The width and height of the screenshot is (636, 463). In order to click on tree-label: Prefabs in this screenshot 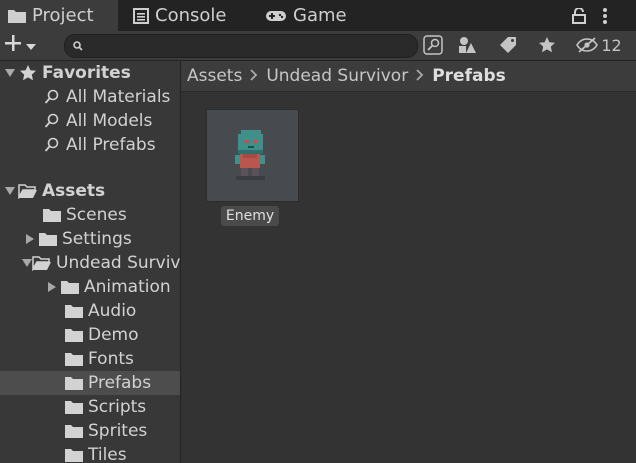, I will do `click(120, 383)`.